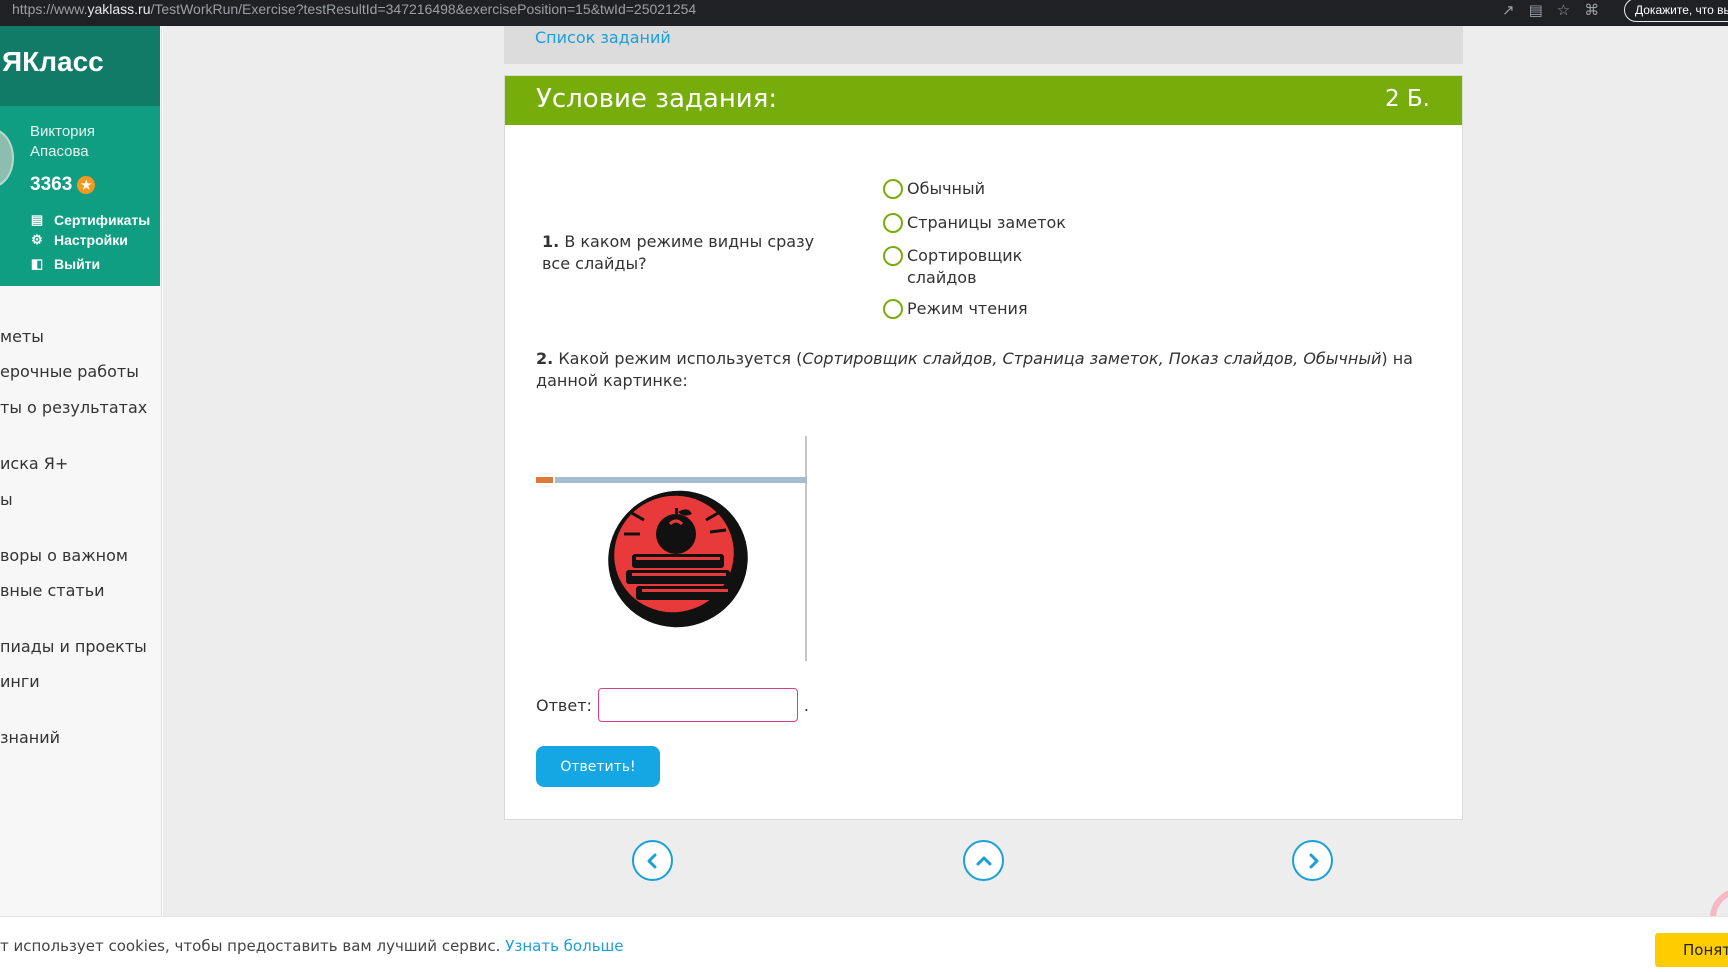  I want to click on option-notes-page: Страницы заметок, so click(974, 223).